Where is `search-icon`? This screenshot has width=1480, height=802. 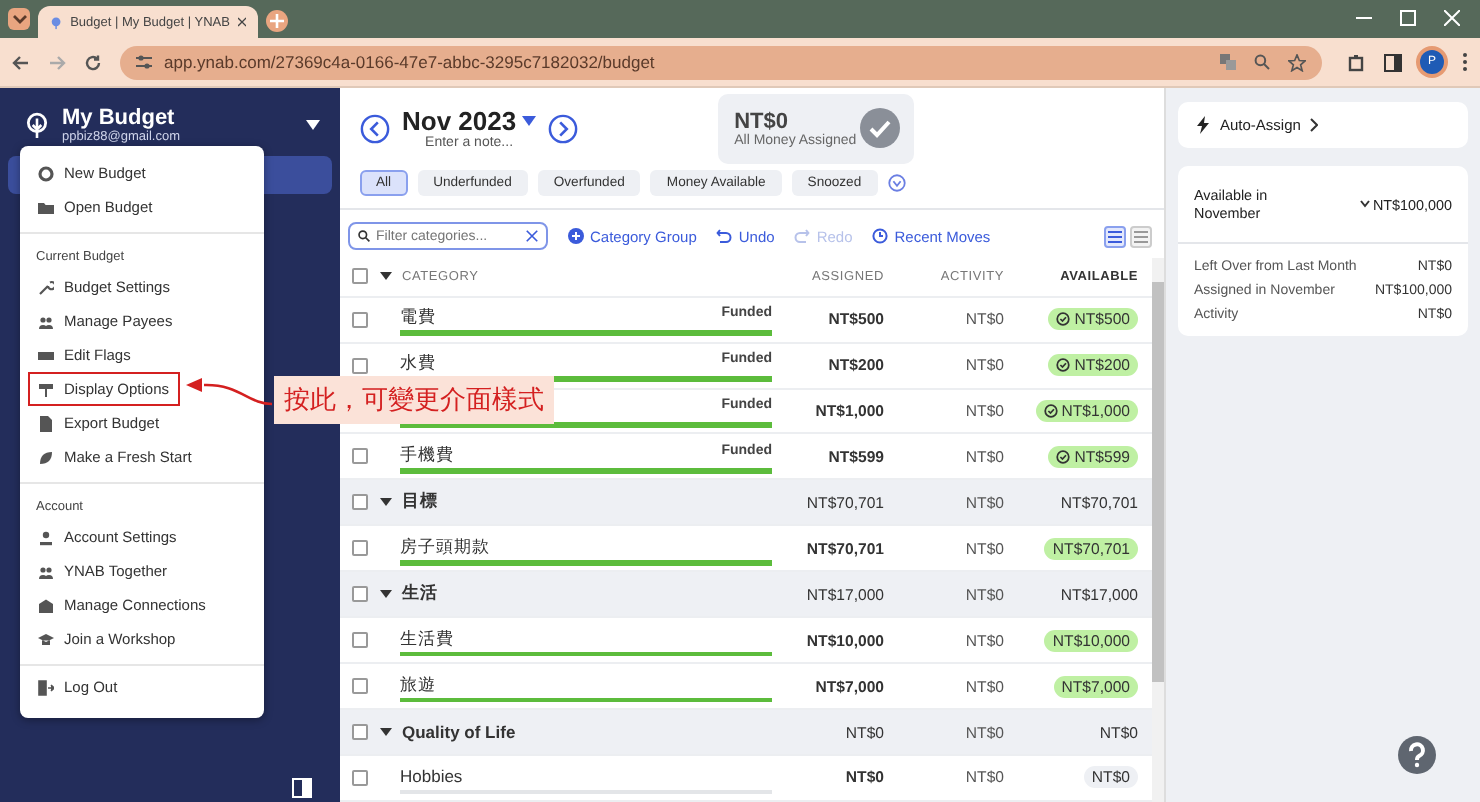
search-icon is located at coordinates (364, 236).